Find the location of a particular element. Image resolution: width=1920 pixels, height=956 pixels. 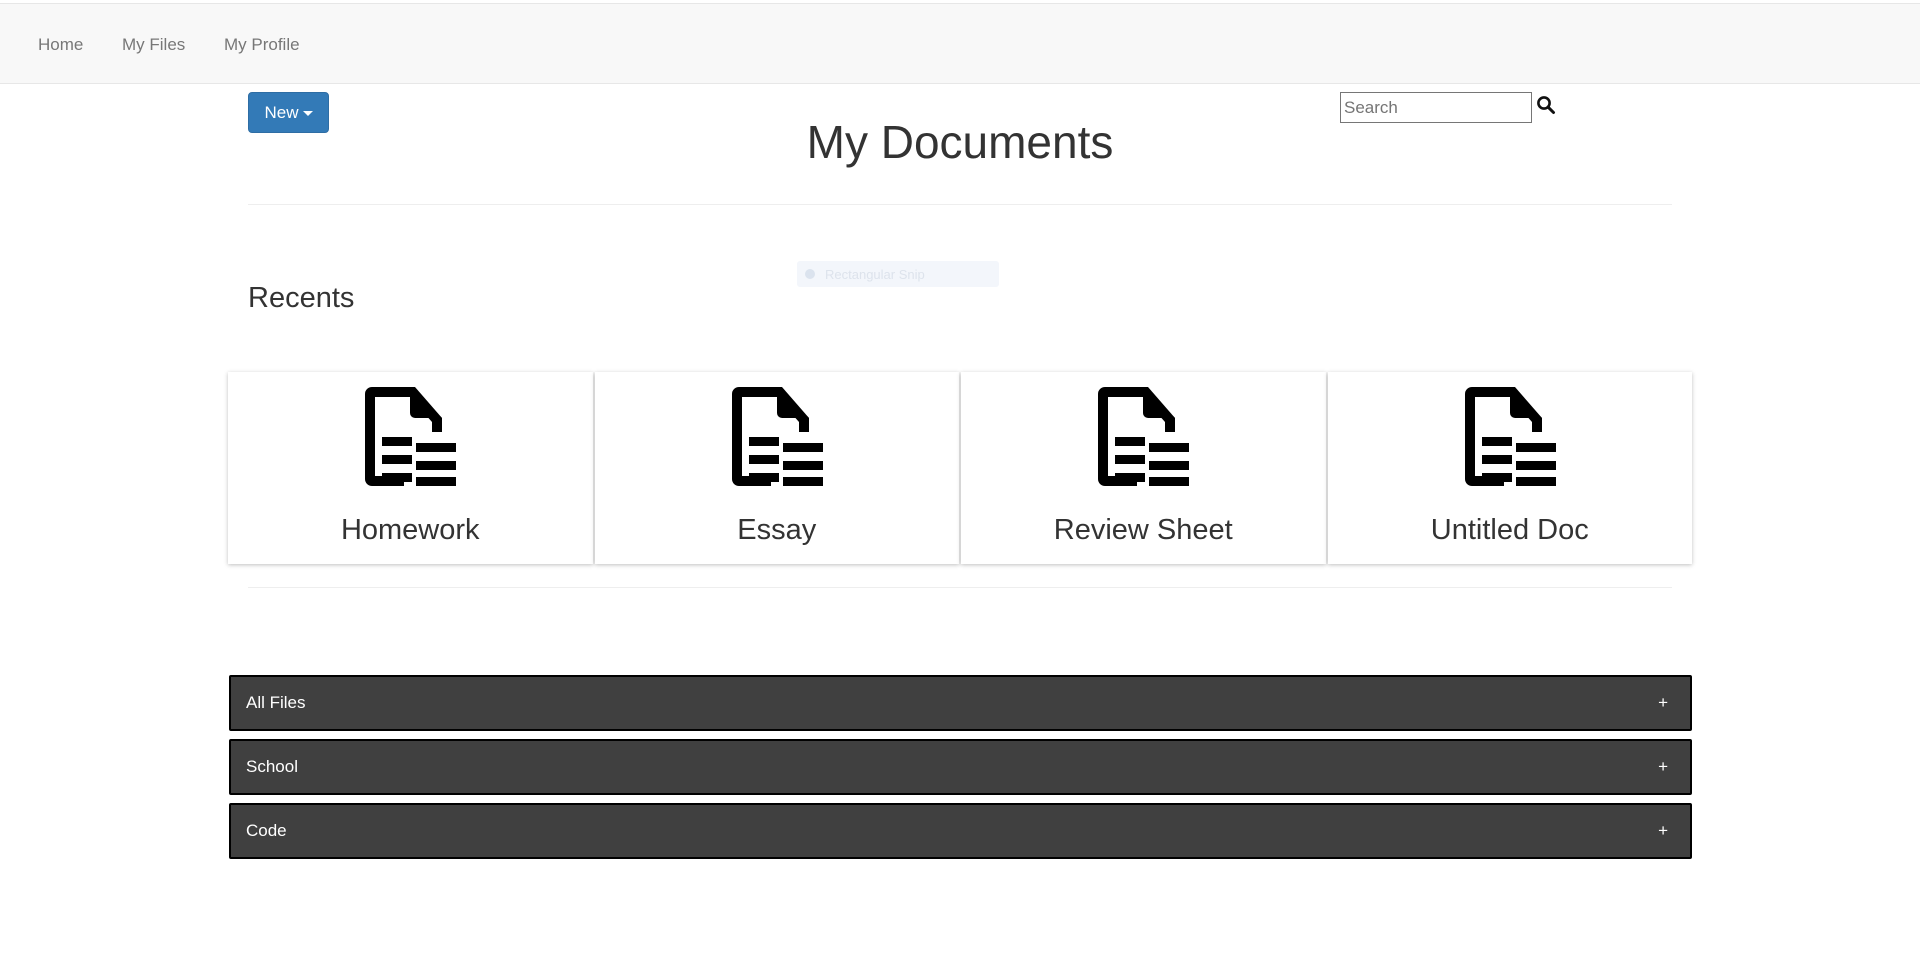

snip-overlay-item: Rectangular Snip is located at coordinates (898, 274).